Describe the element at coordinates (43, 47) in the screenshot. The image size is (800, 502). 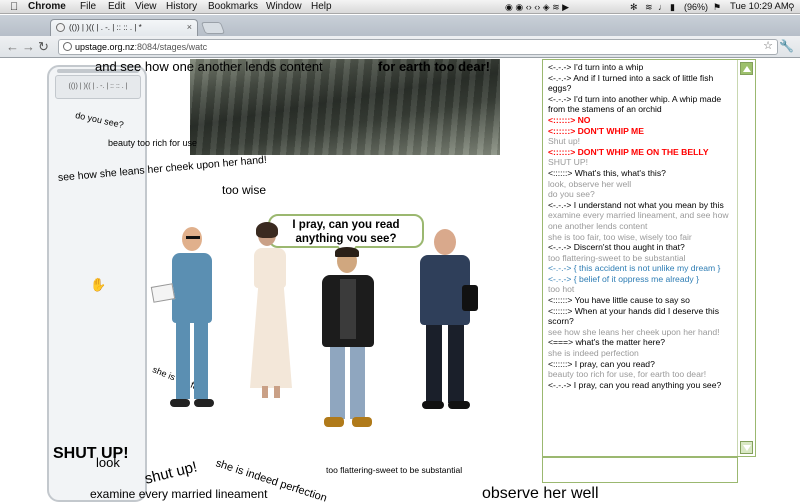
I see `reload-icon: ↻` at that location.